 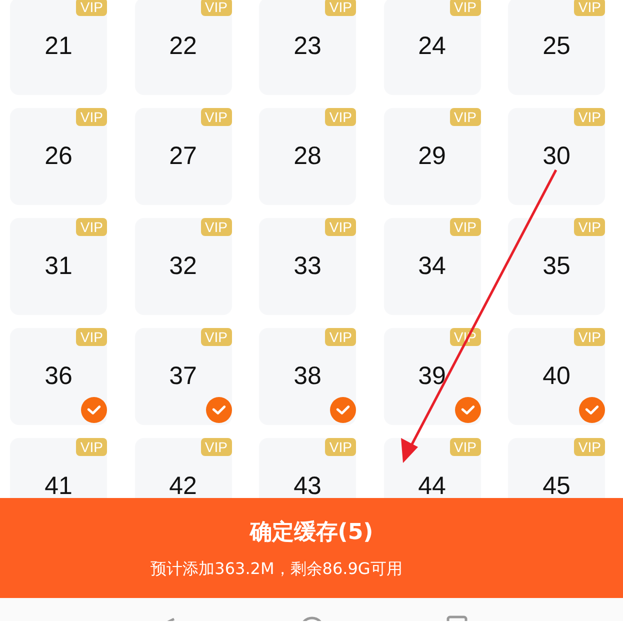 I want to click on episode-tile: VIP 29, so click(x=432, y=156).